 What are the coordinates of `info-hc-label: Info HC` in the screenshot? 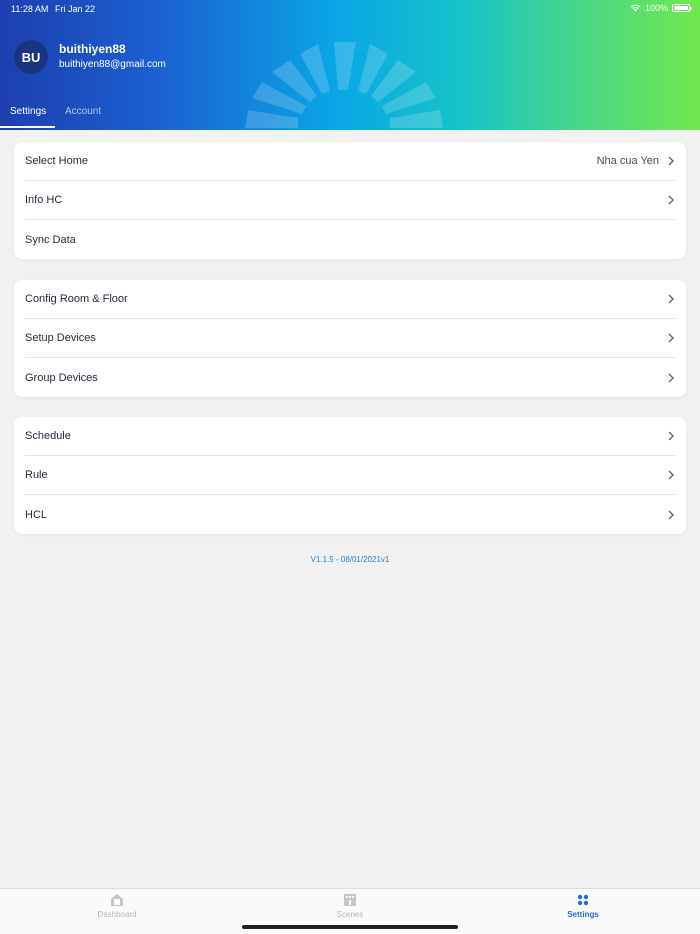 It's located at (44, 200).